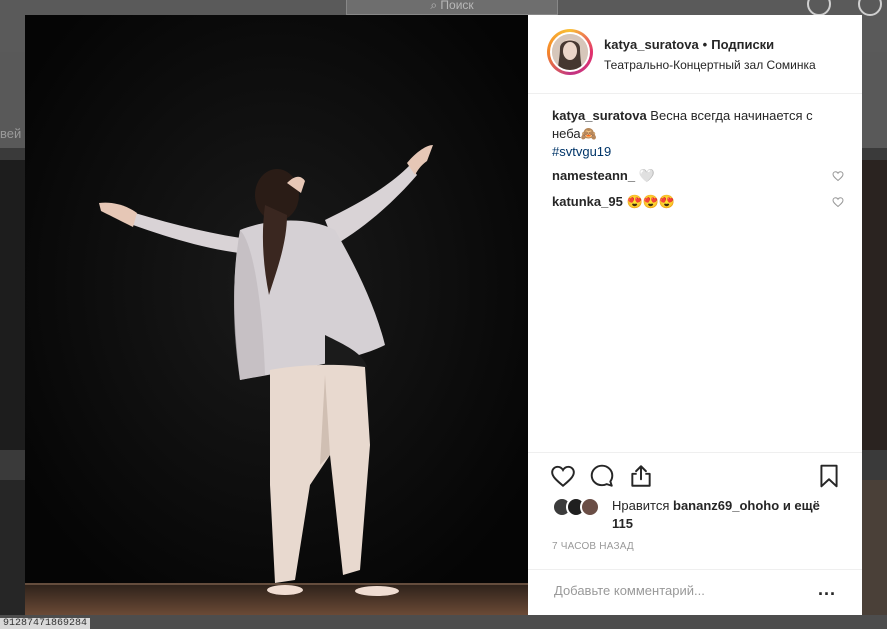 This screenshot has width=887, height=629. Describe the element at coordinates (698, 152) in the screenshot. I see `caption-hashtag: #svtvgu19` at that location.